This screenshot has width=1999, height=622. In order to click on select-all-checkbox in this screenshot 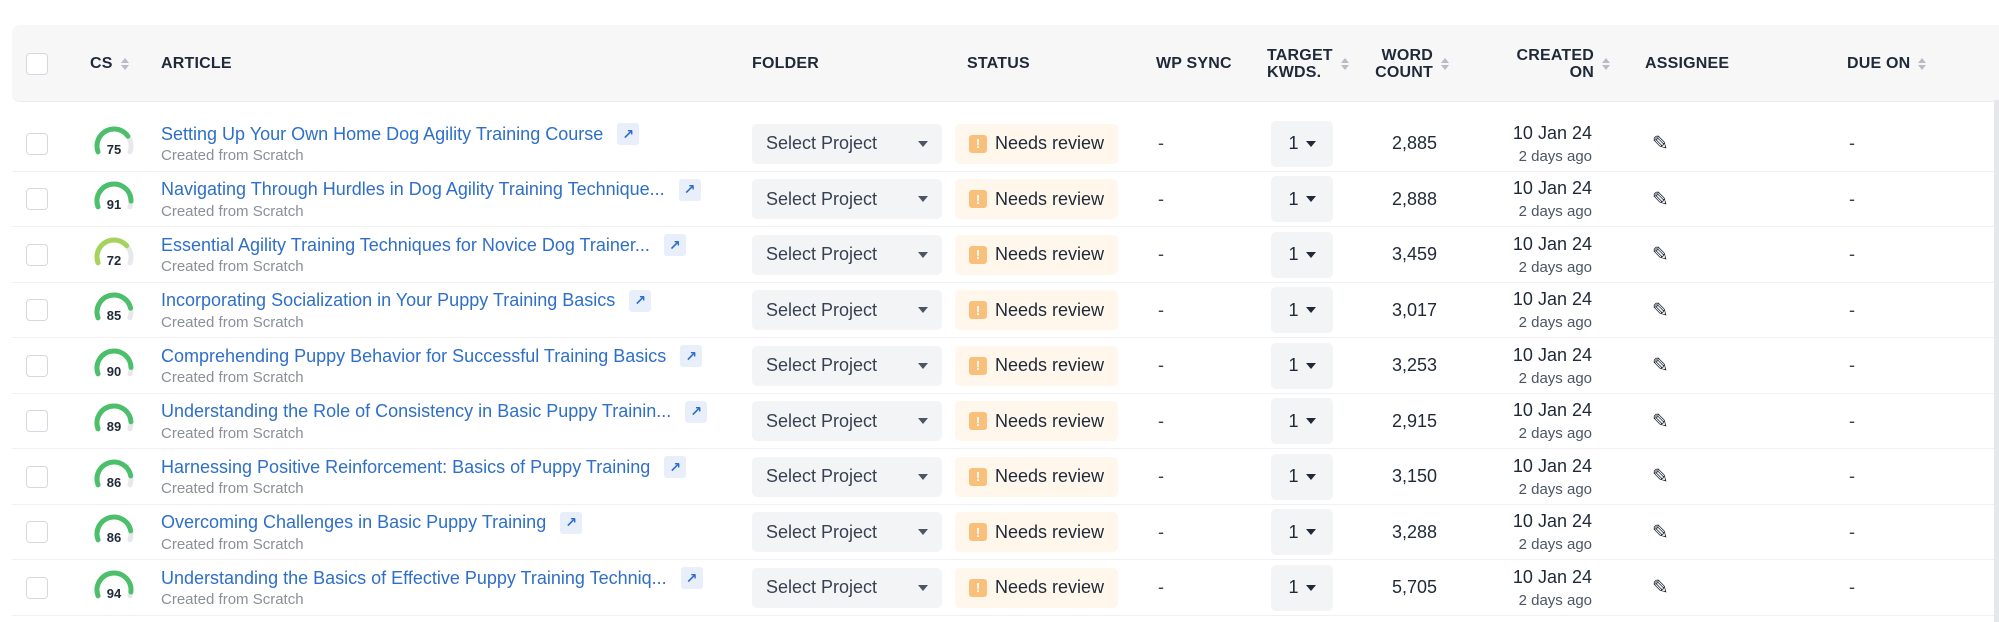, I will do `click(37, 63)`.